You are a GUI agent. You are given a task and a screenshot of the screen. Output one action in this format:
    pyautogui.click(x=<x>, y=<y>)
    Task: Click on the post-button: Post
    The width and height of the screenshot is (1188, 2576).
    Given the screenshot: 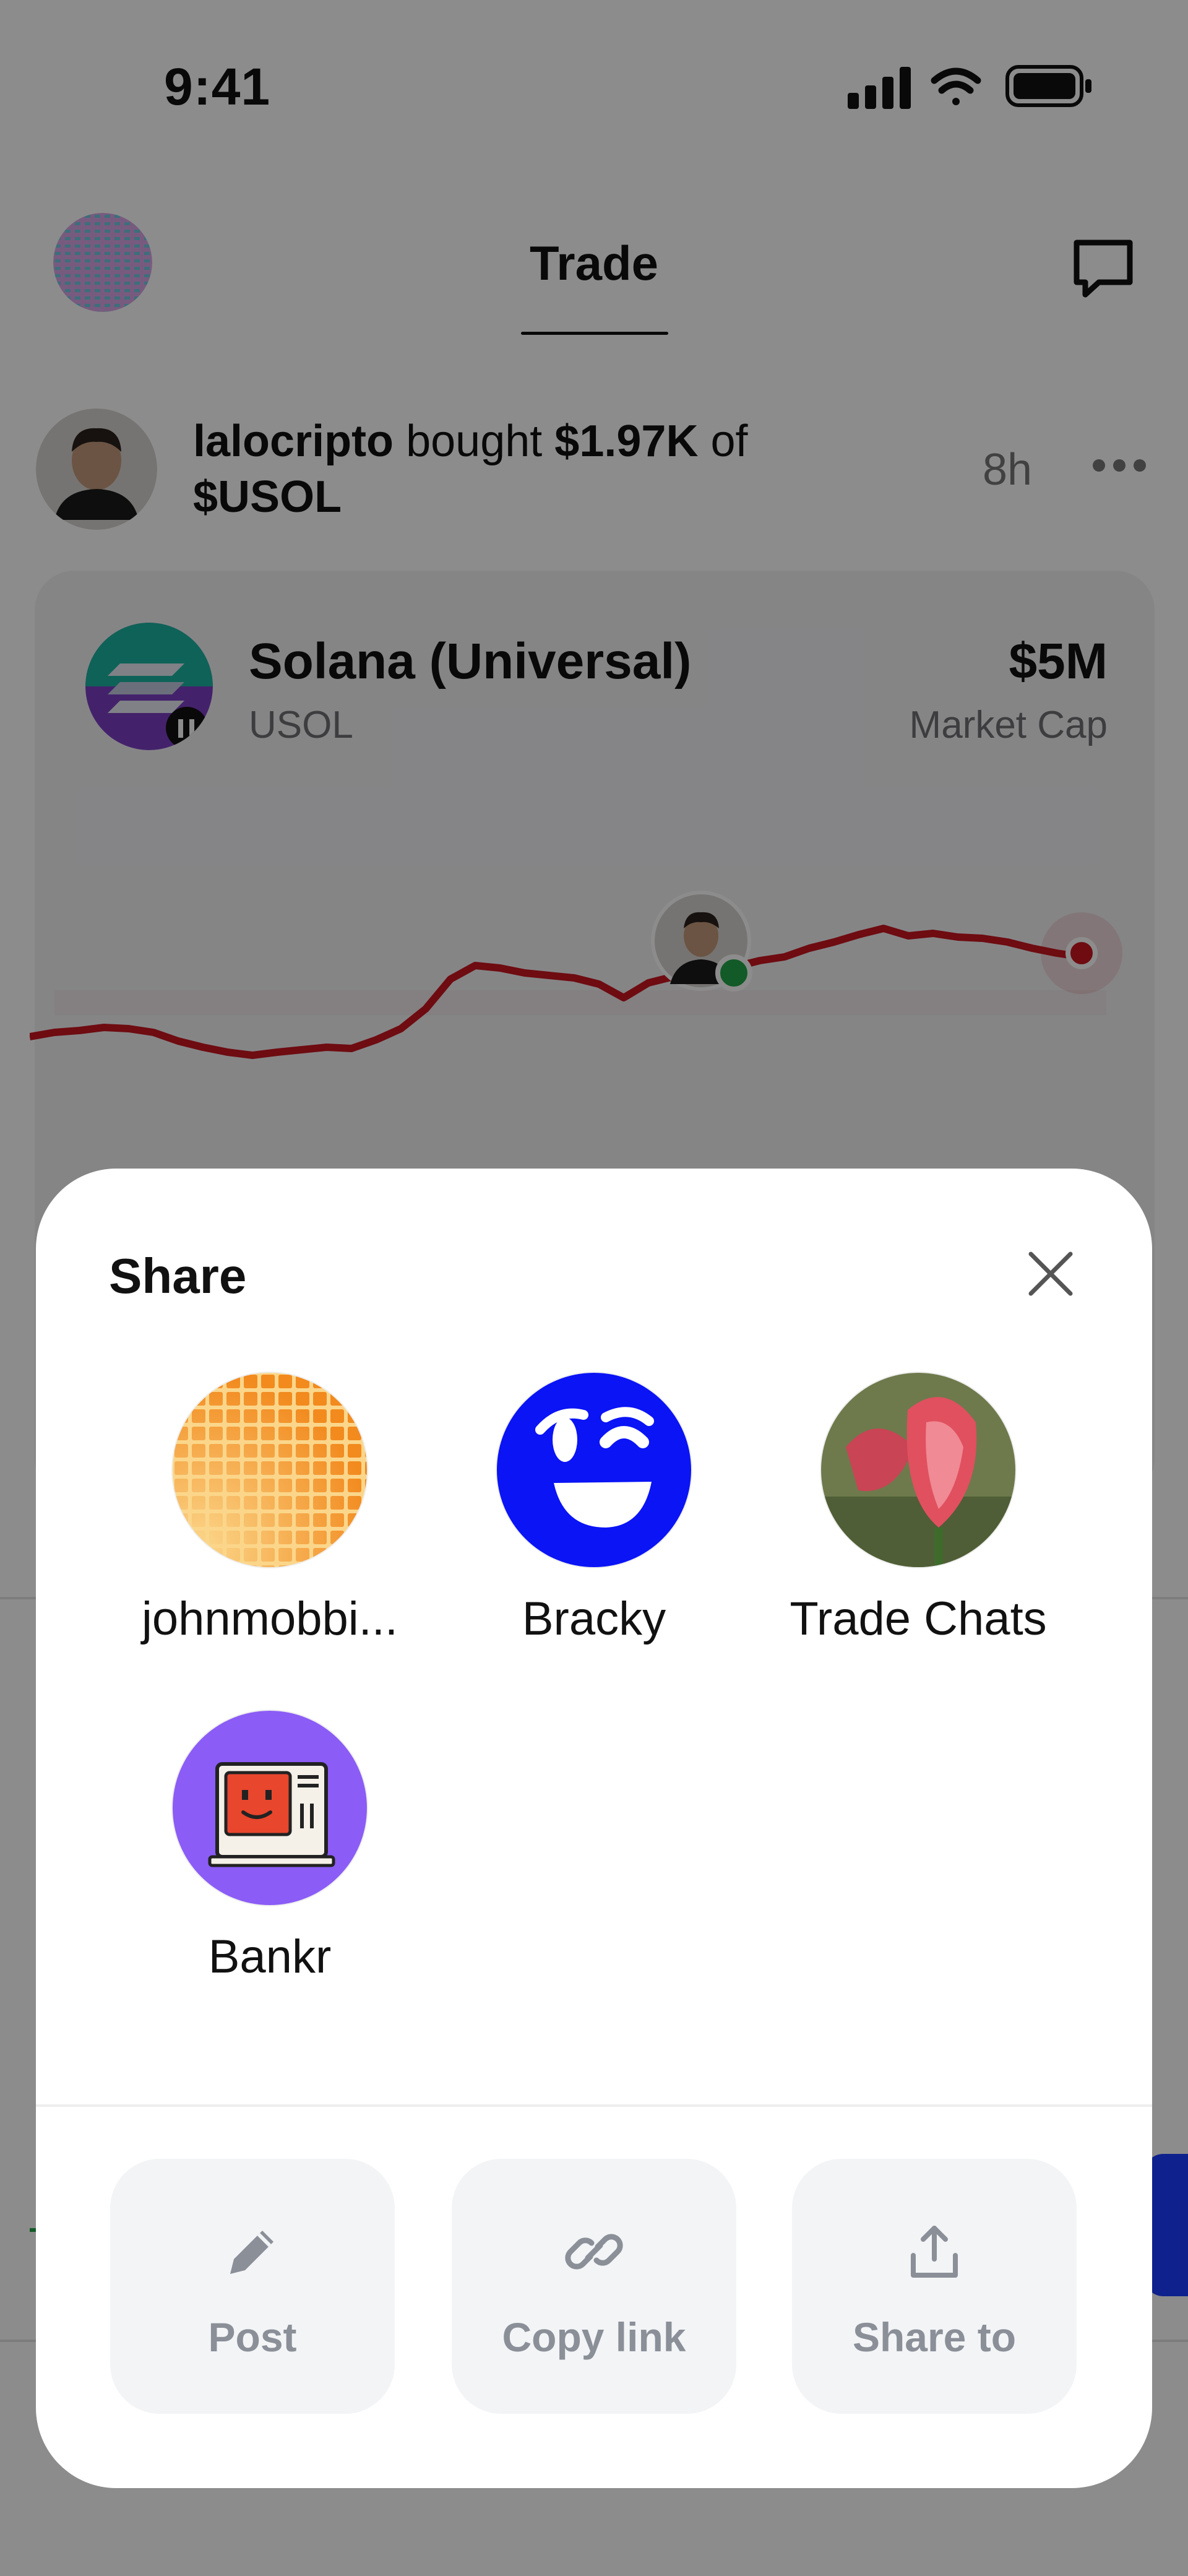 What is the action you would take?
    pyautogui.click(x=252, y=2286)
    